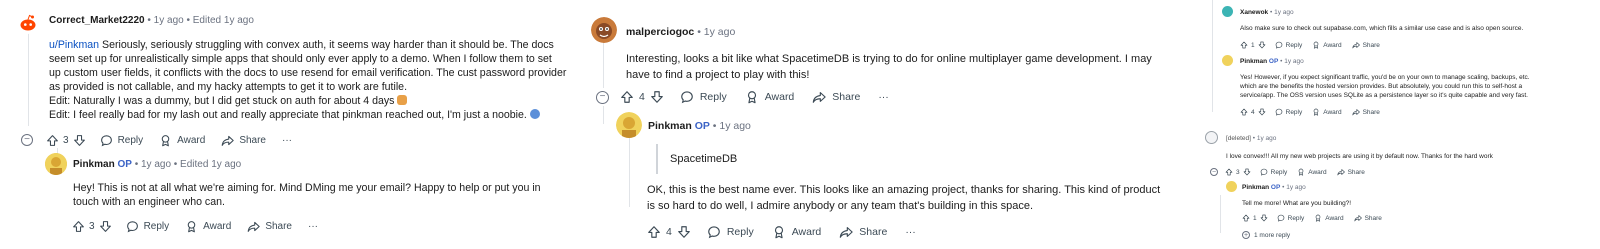 Image resolution: width=1600 pixels, height=249 pixels. I want to click on vote-count: 3, so click(66, 140).